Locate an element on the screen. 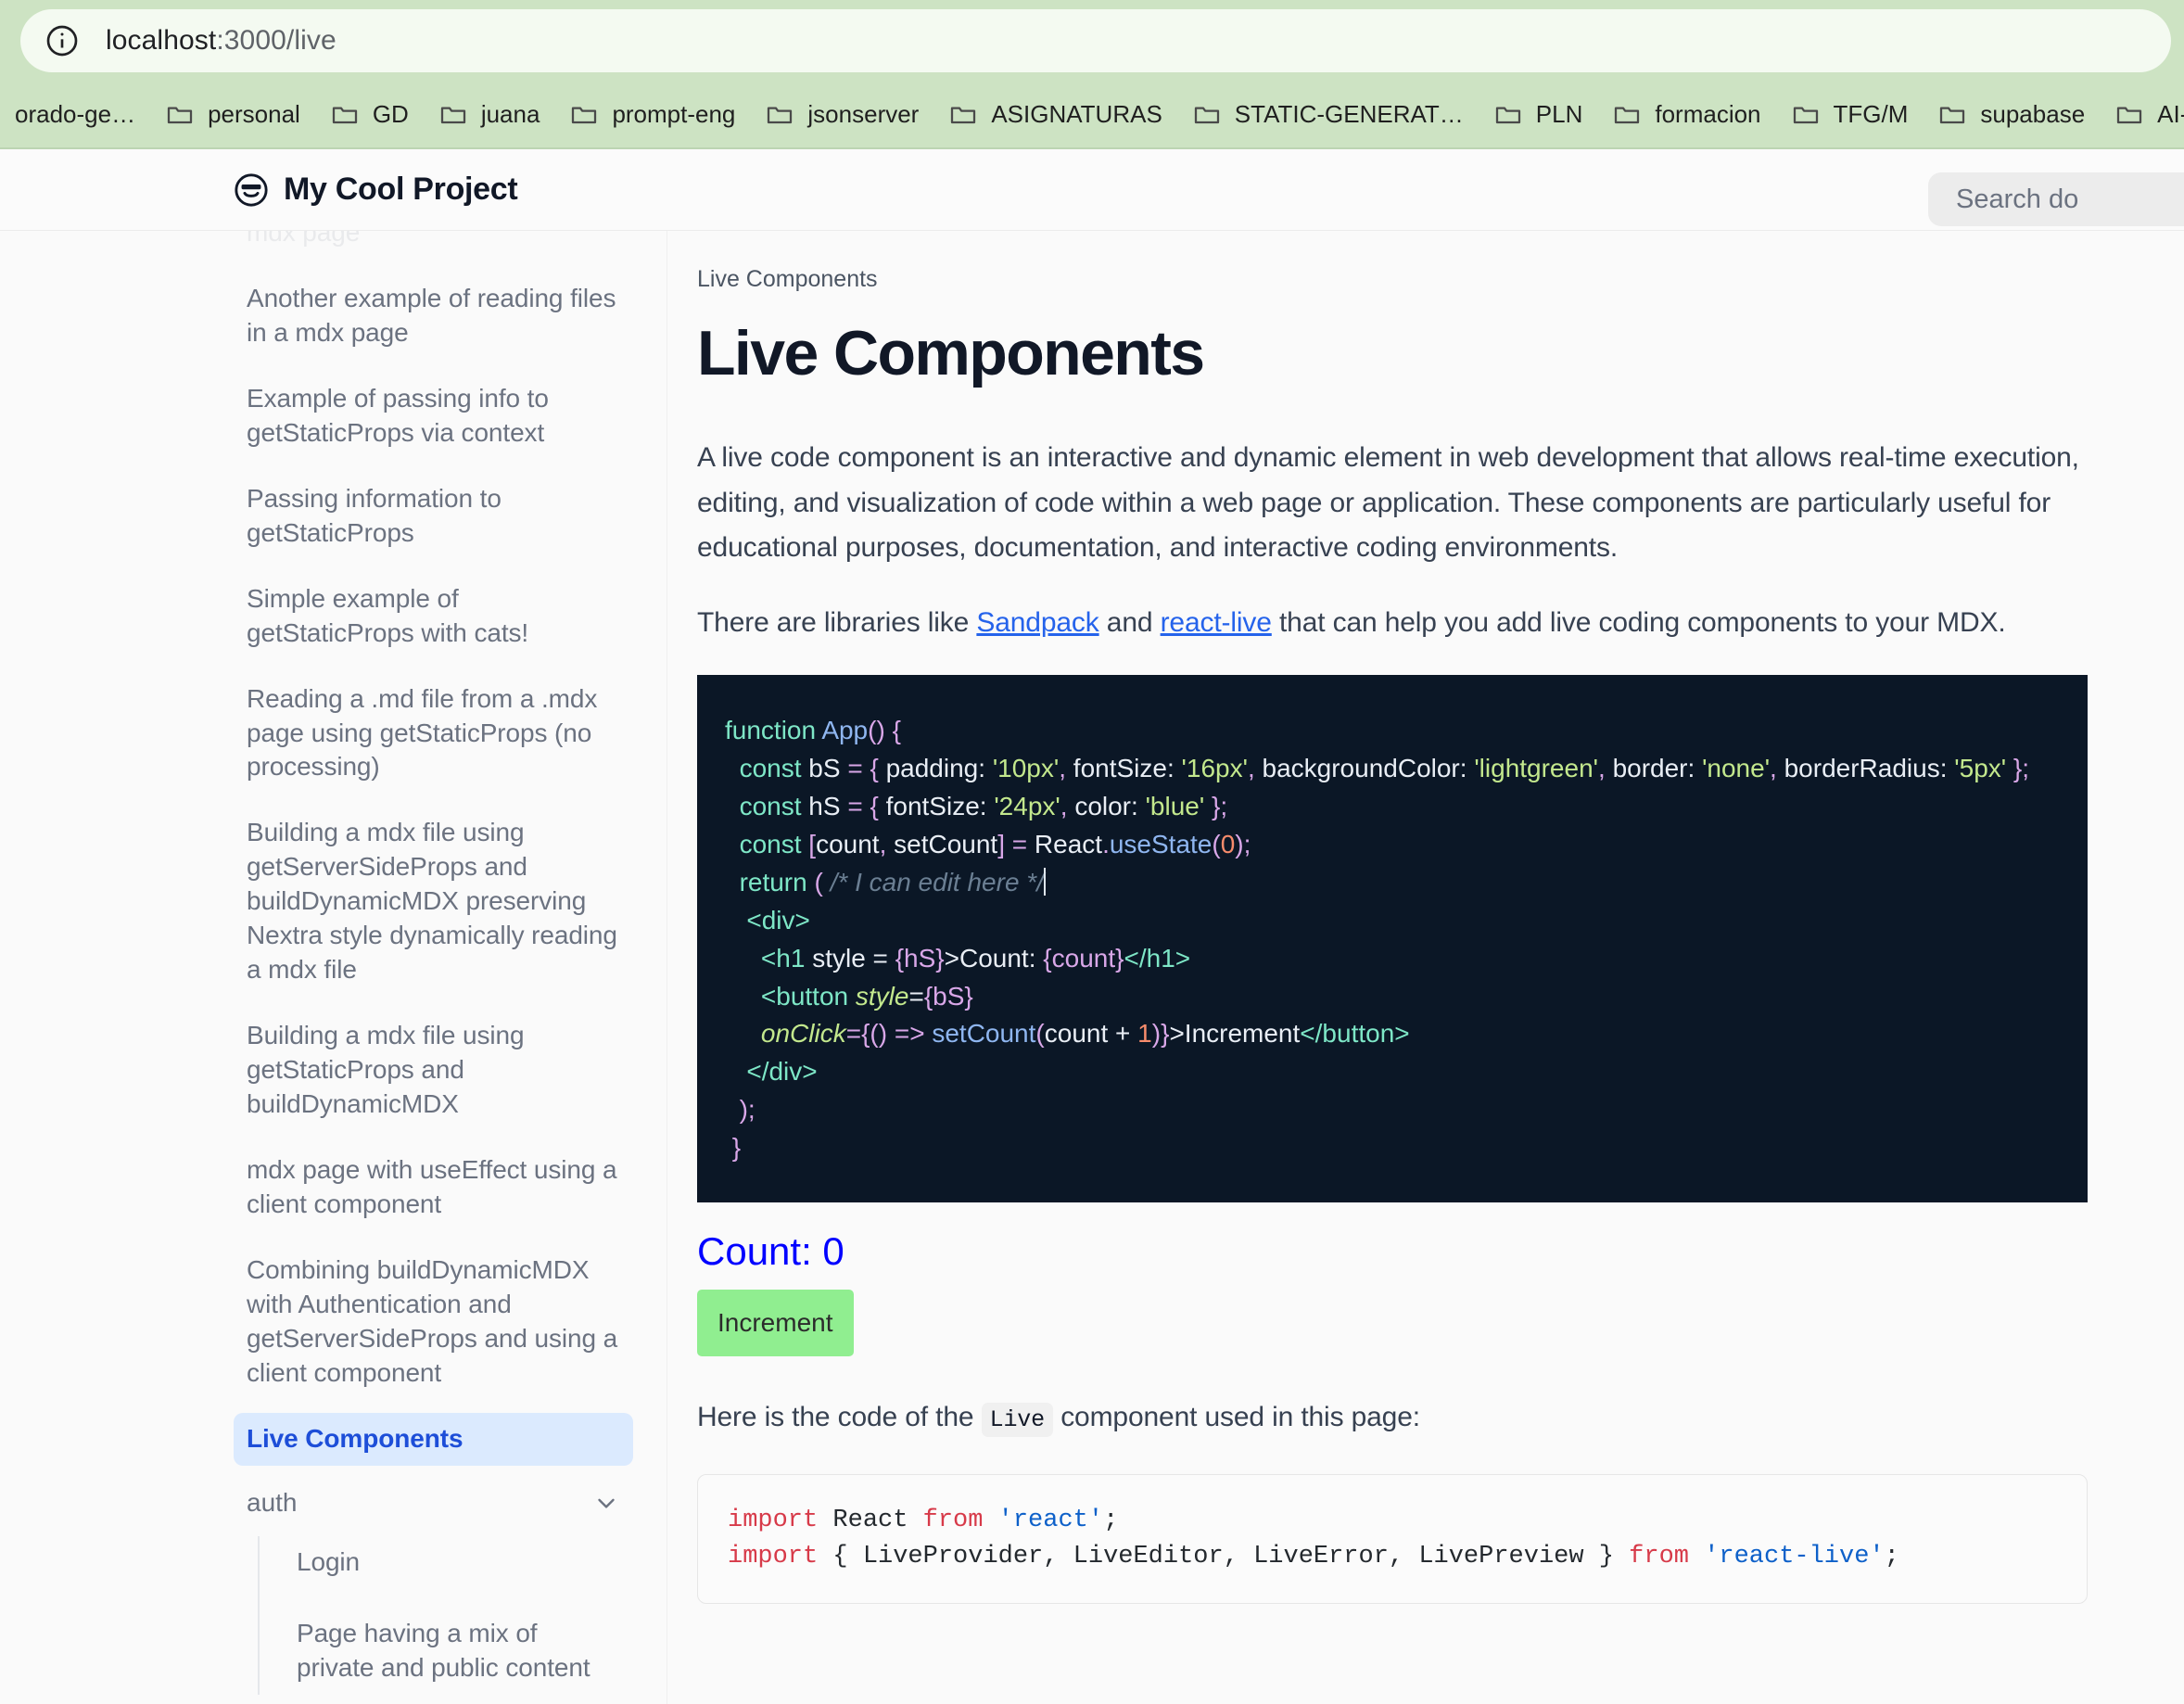  tok-app: App is located at coordinates (845, 731).